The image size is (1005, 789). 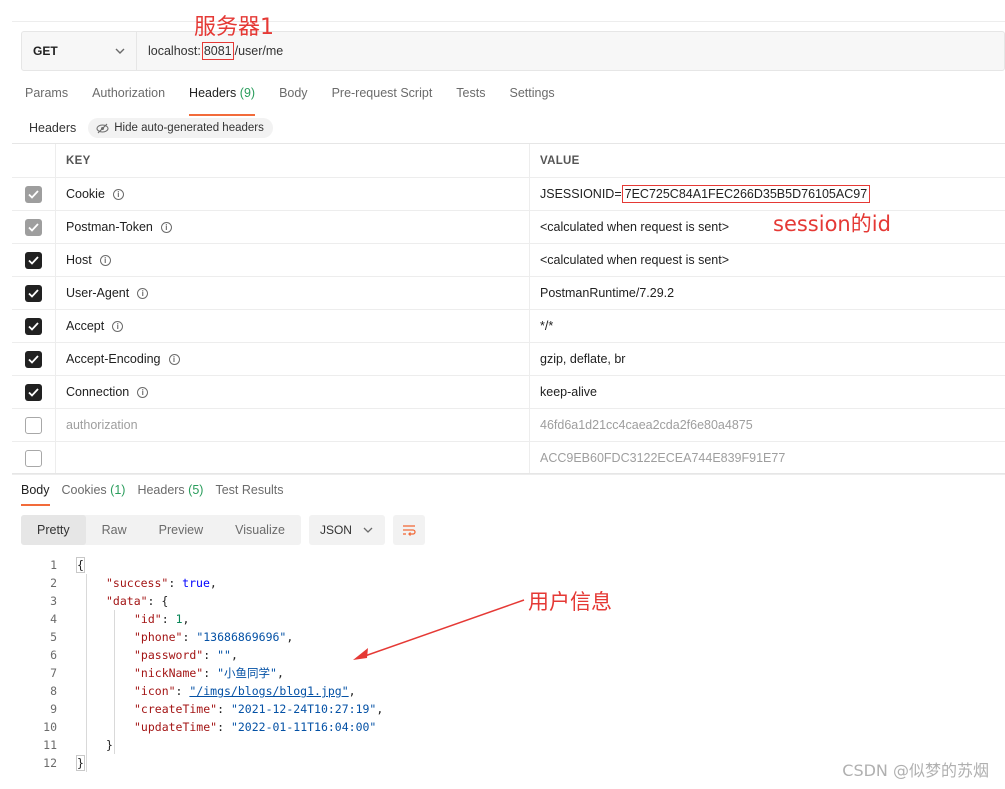 I want to click on header-value: PostmanRuntime/7.29.2, so click(x=767, y=293).